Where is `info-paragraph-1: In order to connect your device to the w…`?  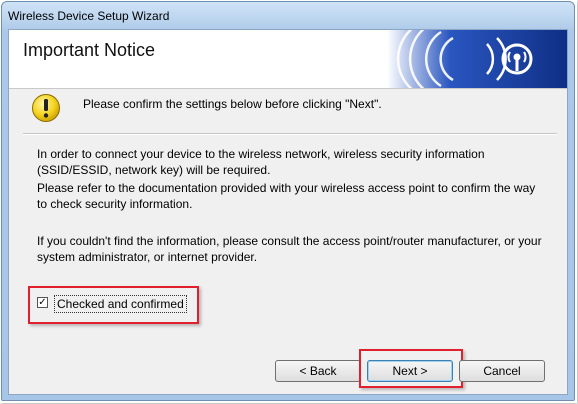
info-paragraph-1: In order to connect your device to the w… is located at coordinates (261, 162).